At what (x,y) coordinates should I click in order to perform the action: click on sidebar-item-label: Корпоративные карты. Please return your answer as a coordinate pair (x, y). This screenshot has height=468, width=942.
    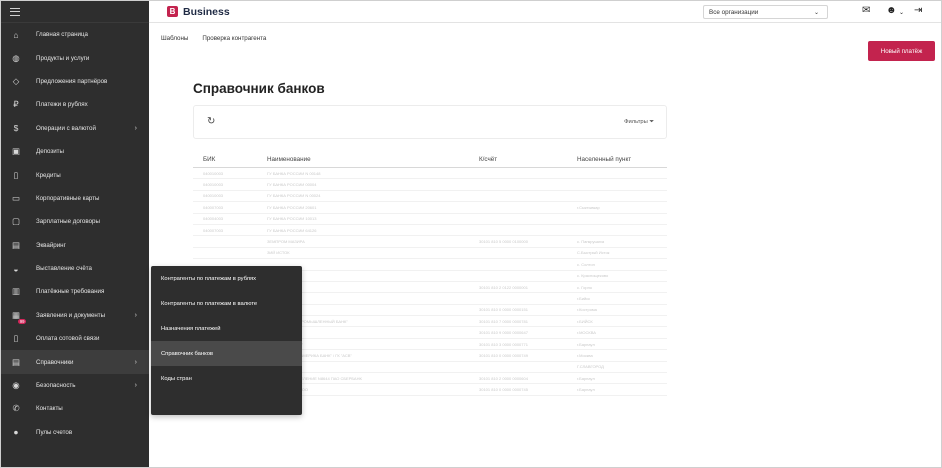
    Looking at the image, I should click on (68, 198).